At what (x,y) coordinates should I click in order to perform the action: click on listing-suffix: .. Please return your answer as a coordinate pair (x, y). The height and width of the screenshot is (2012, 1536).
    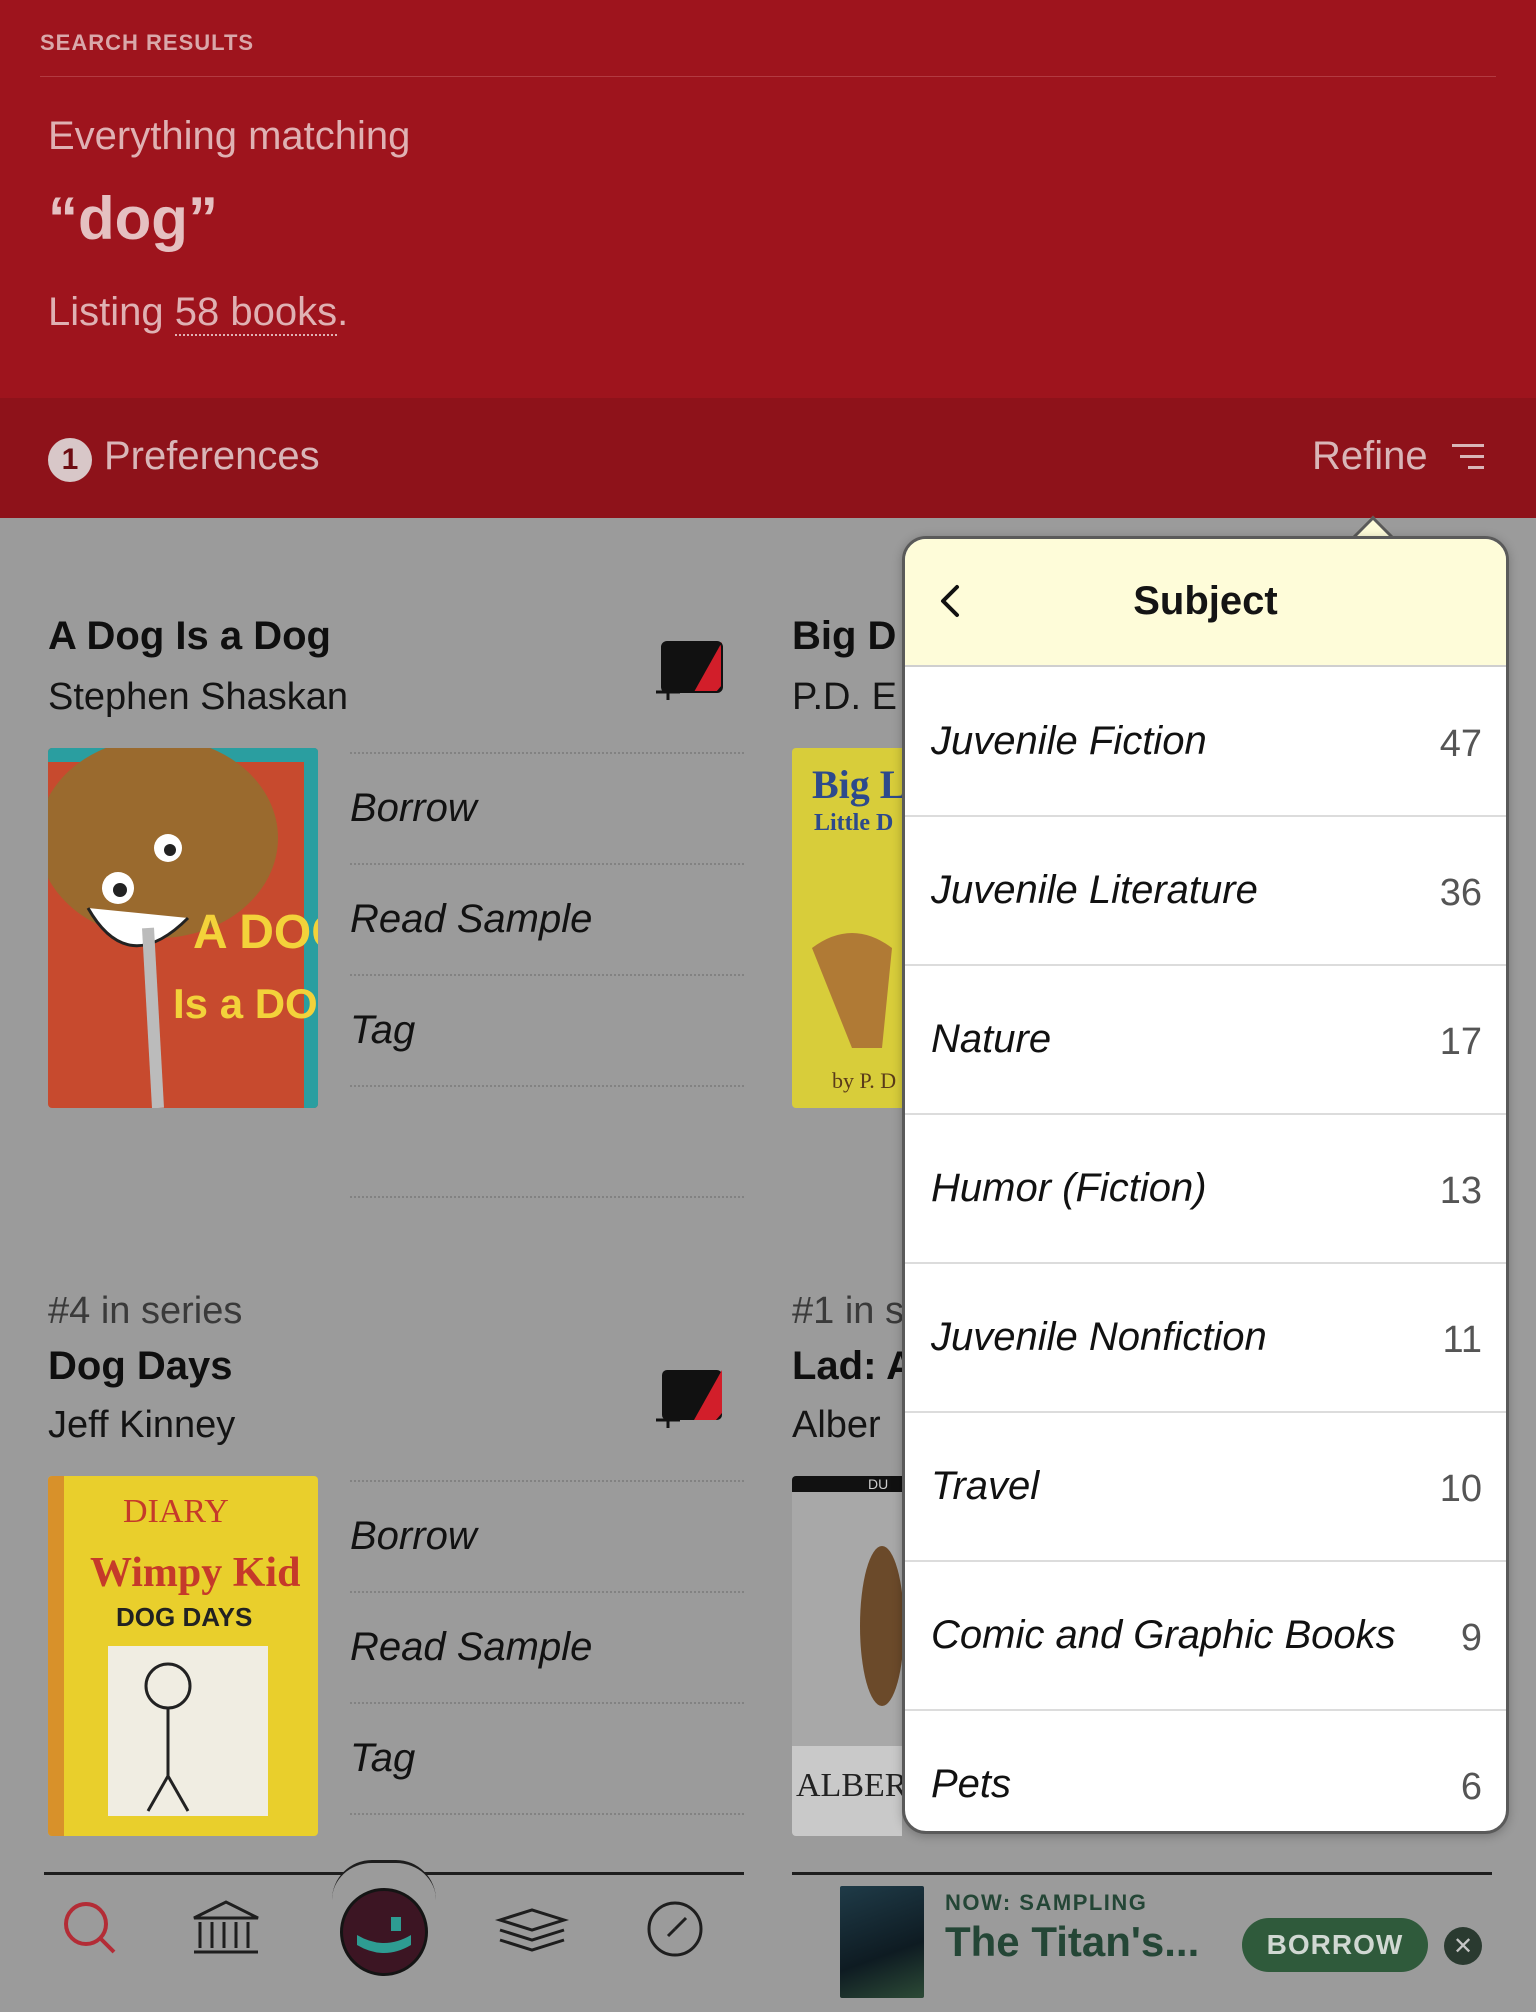
    Looking at the image, I should click on (343, 312).